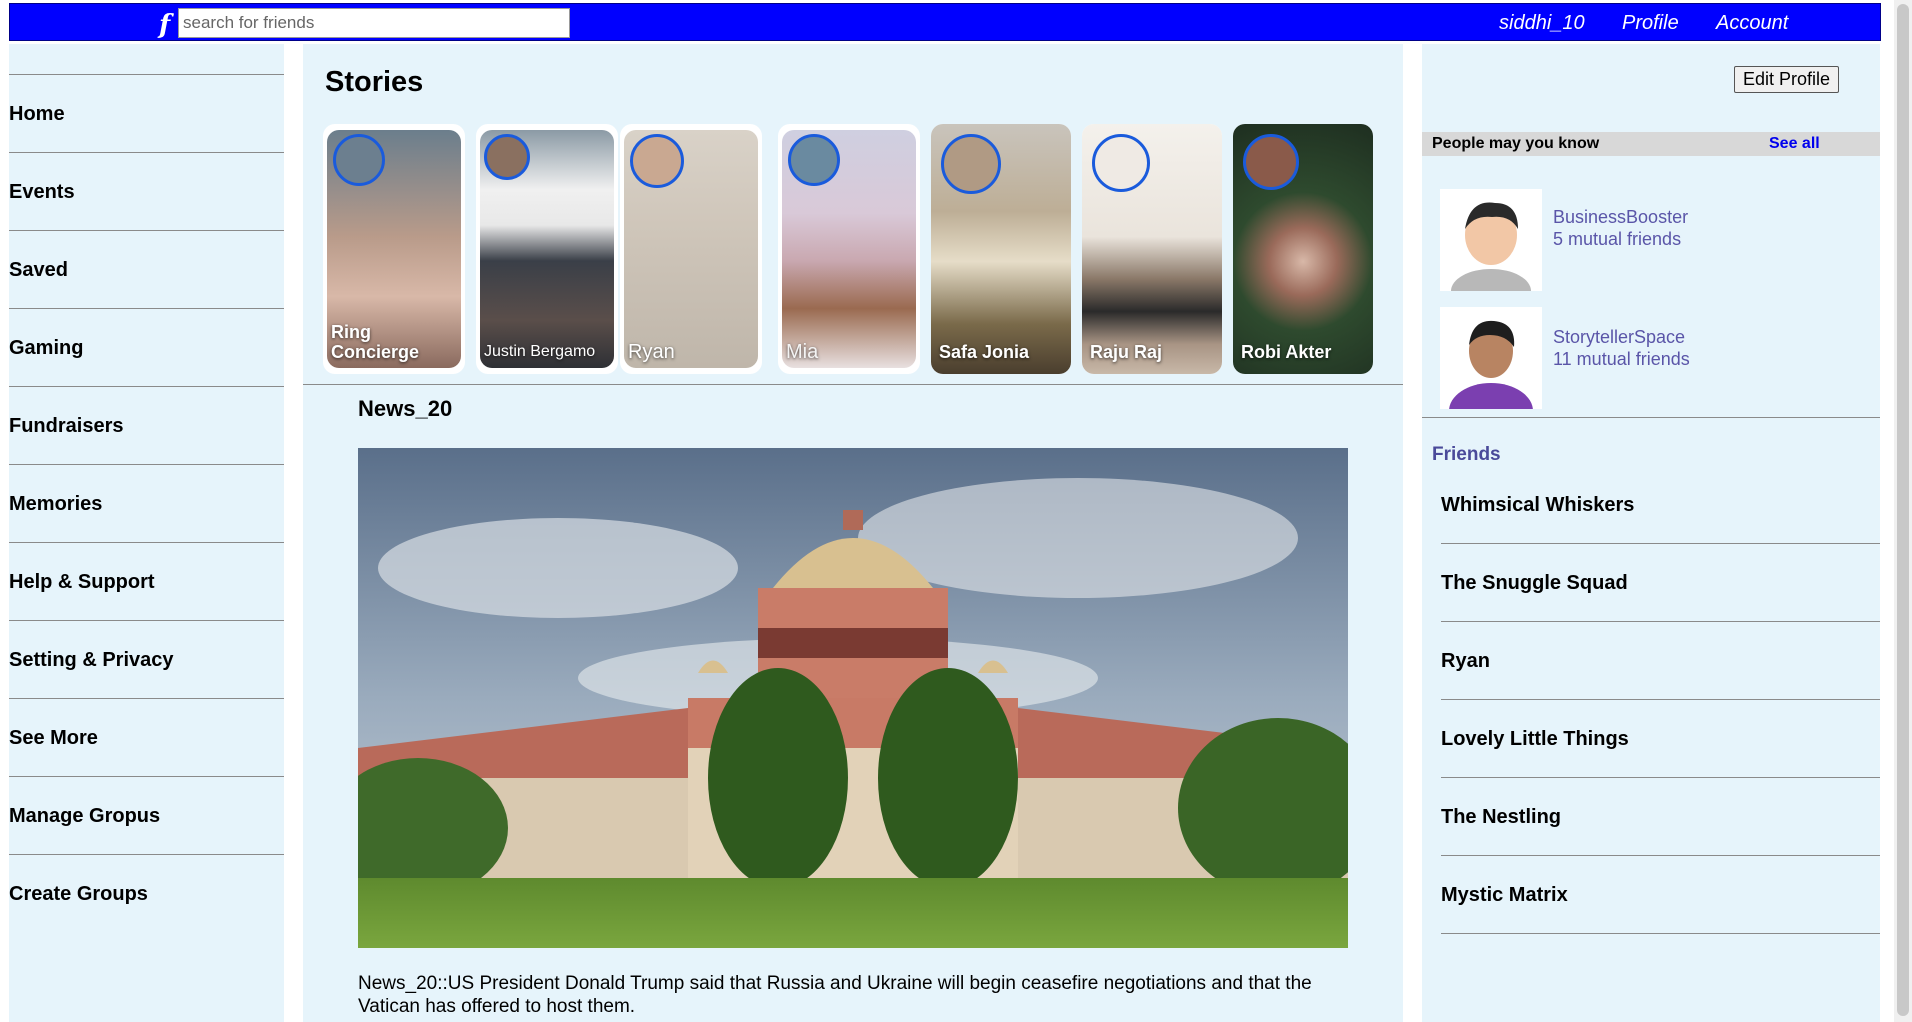  I want to click on top-navbar: f siddhi_10 Profile Account, so click(945, 22).